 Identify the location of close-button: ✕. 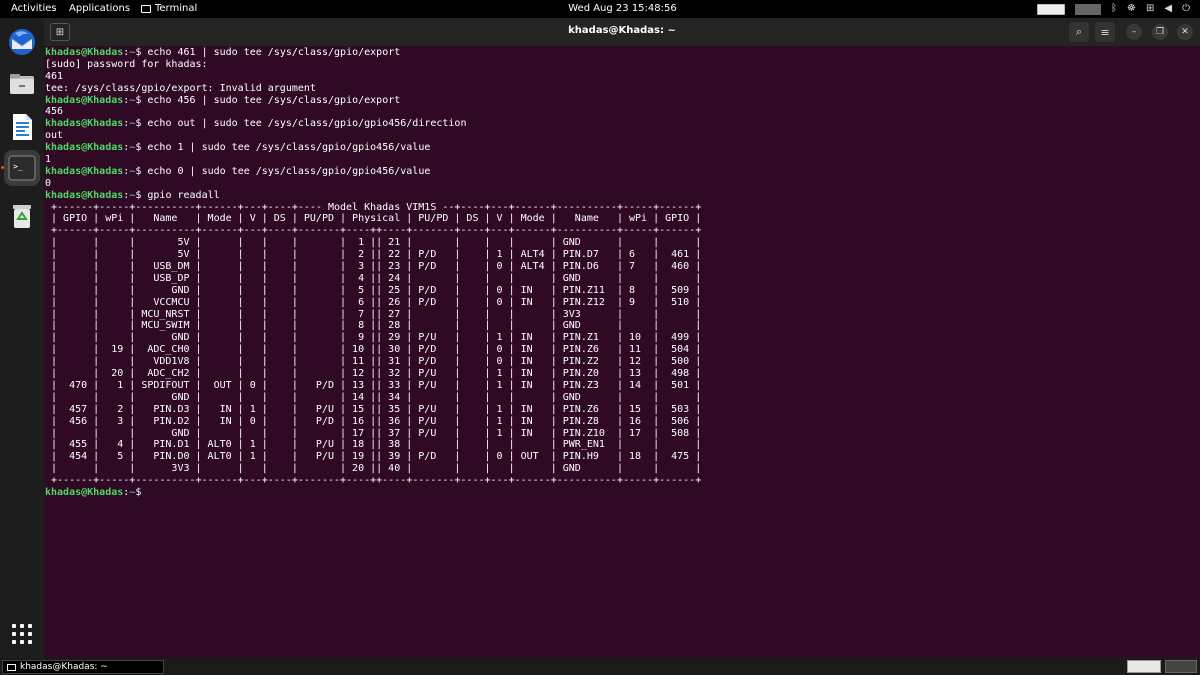
(1185, 32).